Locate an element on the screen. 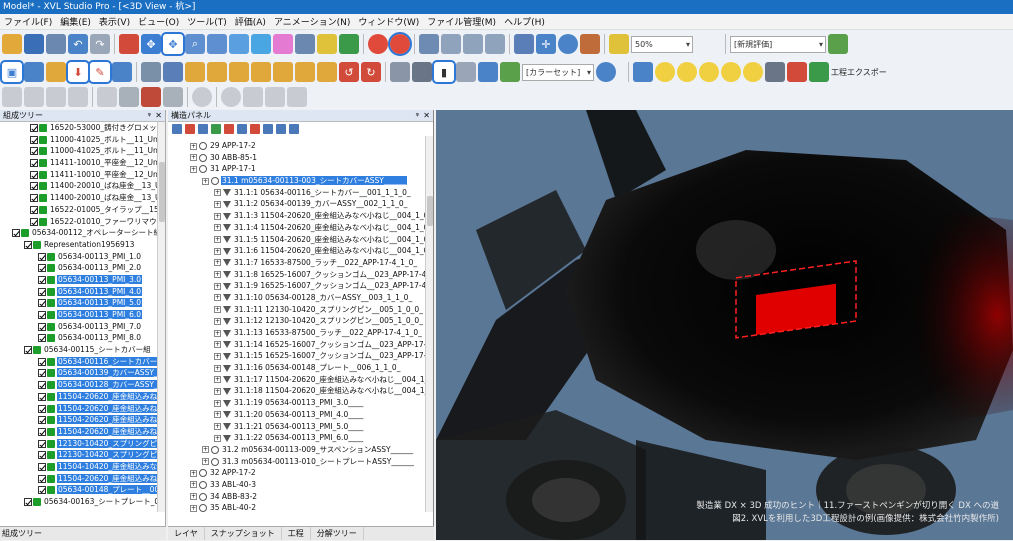 This screenshot has height=541, width=1013. tree-scrollbar is located at coordinates (161, 317).